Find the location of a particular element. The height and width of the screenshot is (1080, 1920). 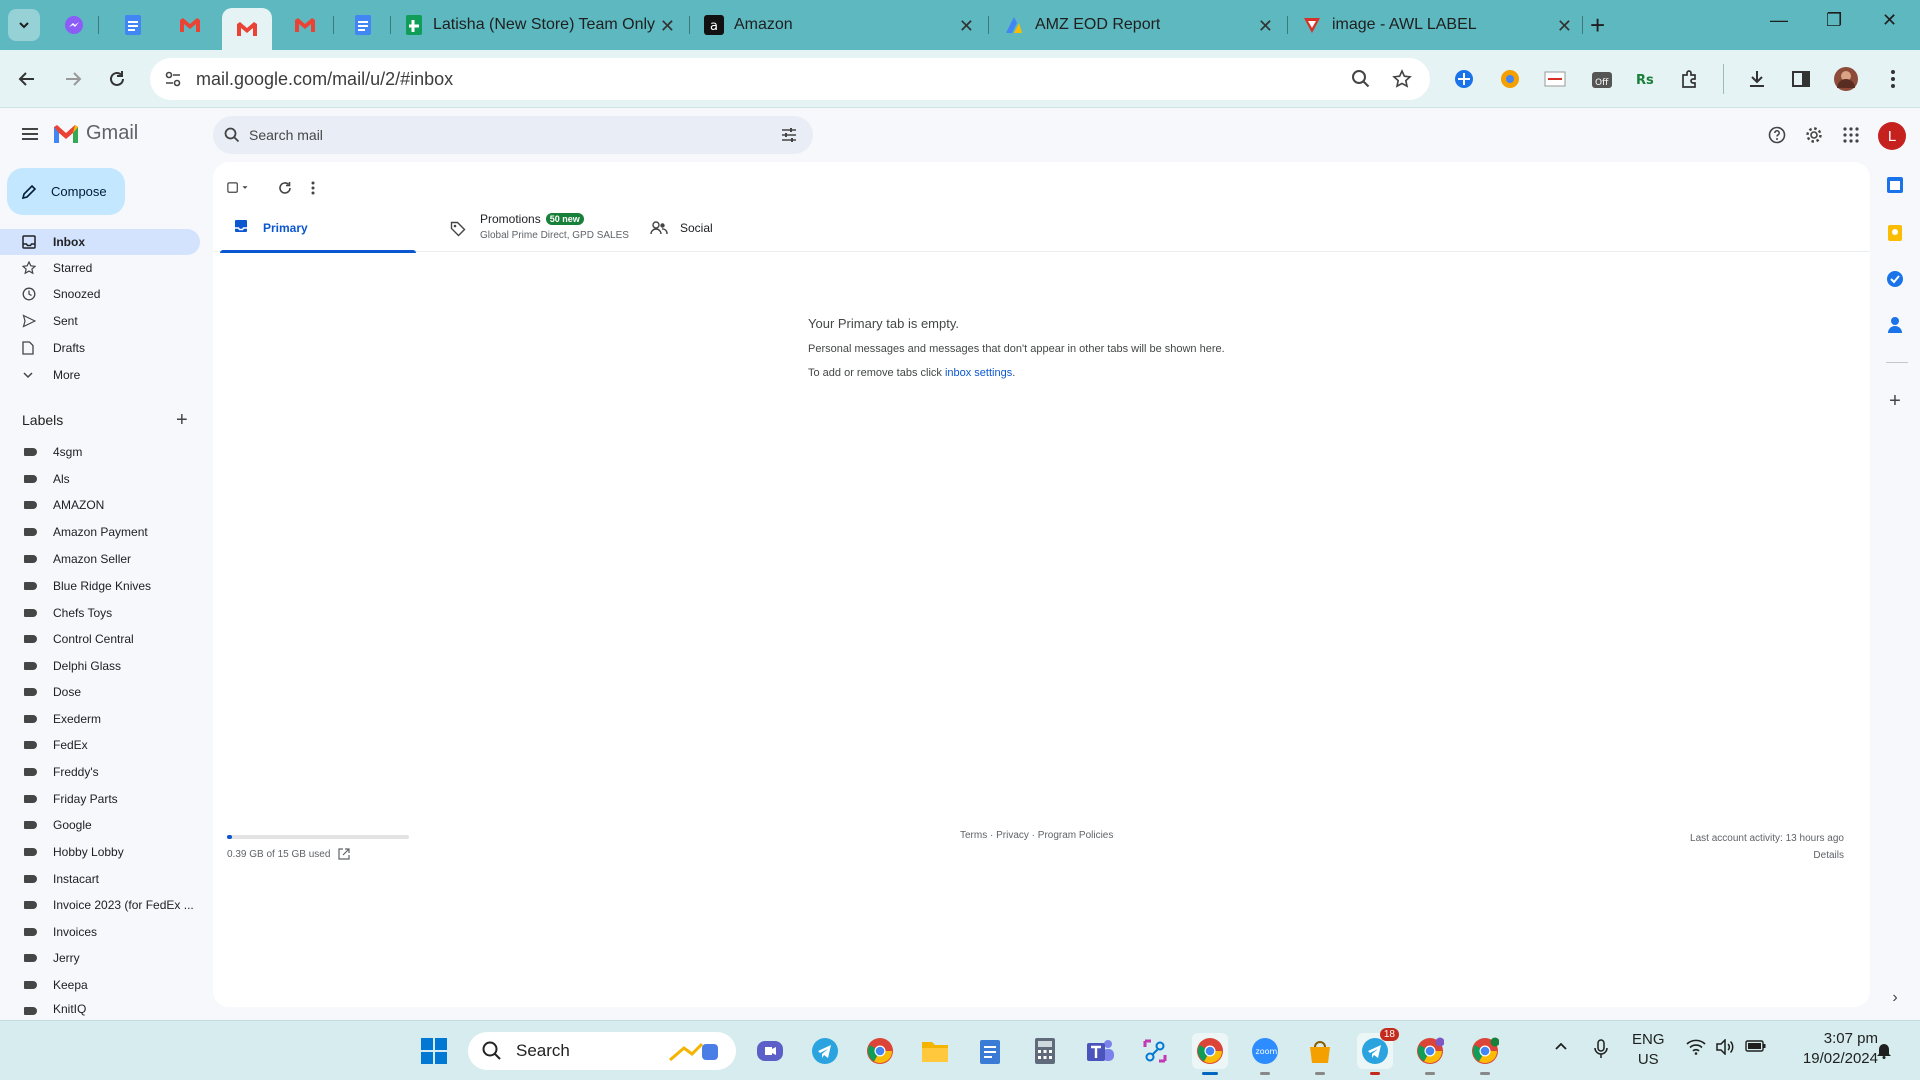

label-item: Amazon Seller is located at coordinates (100, 559).